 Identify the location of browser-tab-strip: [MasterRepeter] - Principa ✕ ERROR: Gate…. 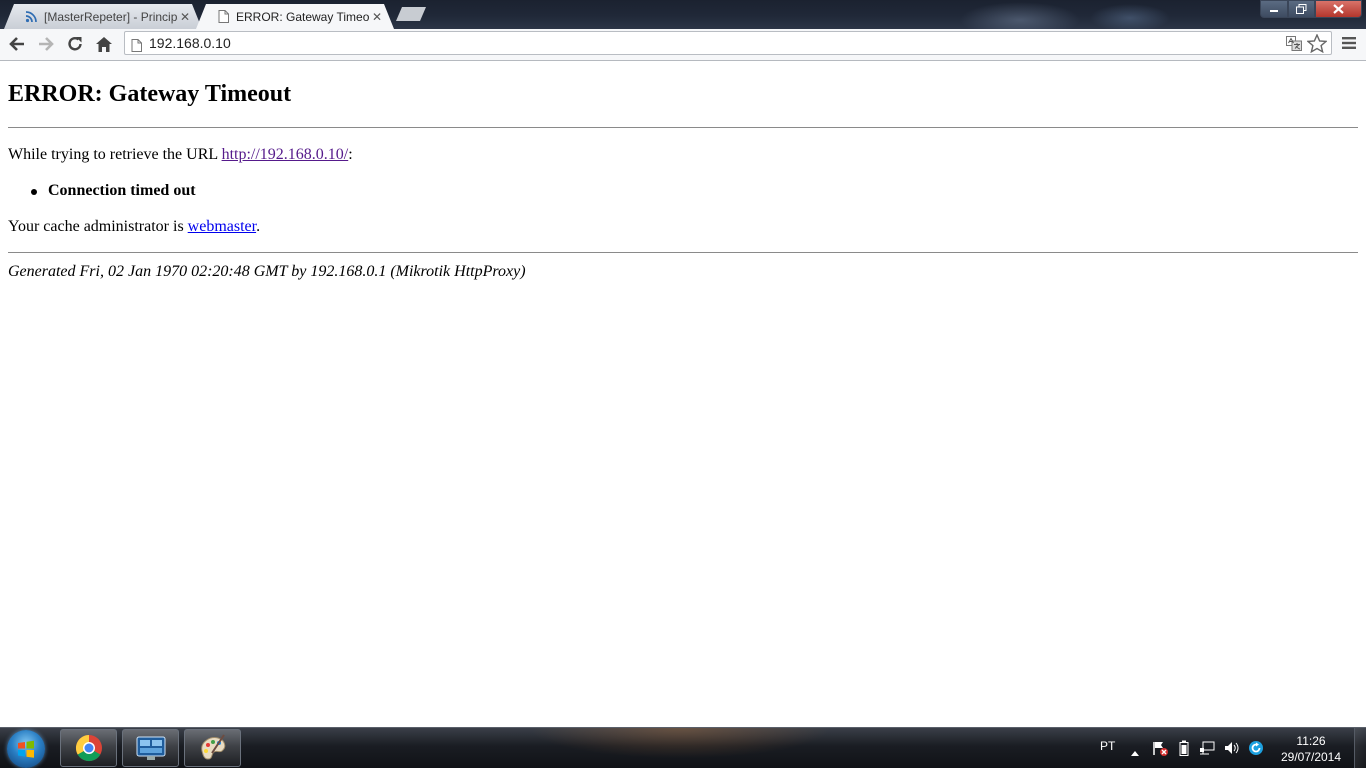
(683, 14).